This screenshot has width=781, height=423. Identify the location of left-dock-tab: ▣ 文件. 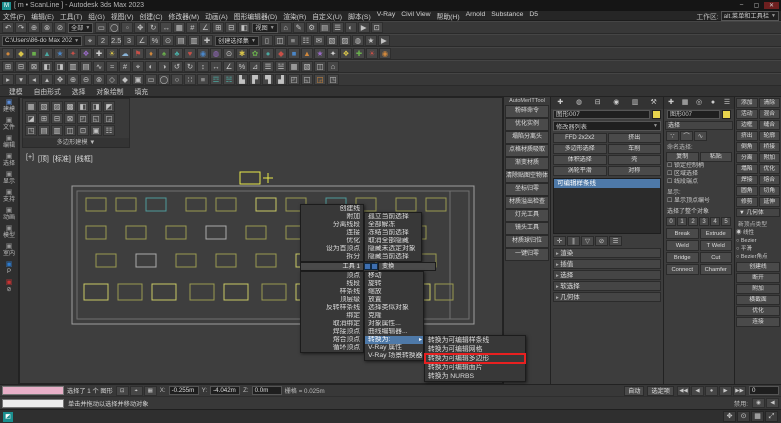
(9, 124).